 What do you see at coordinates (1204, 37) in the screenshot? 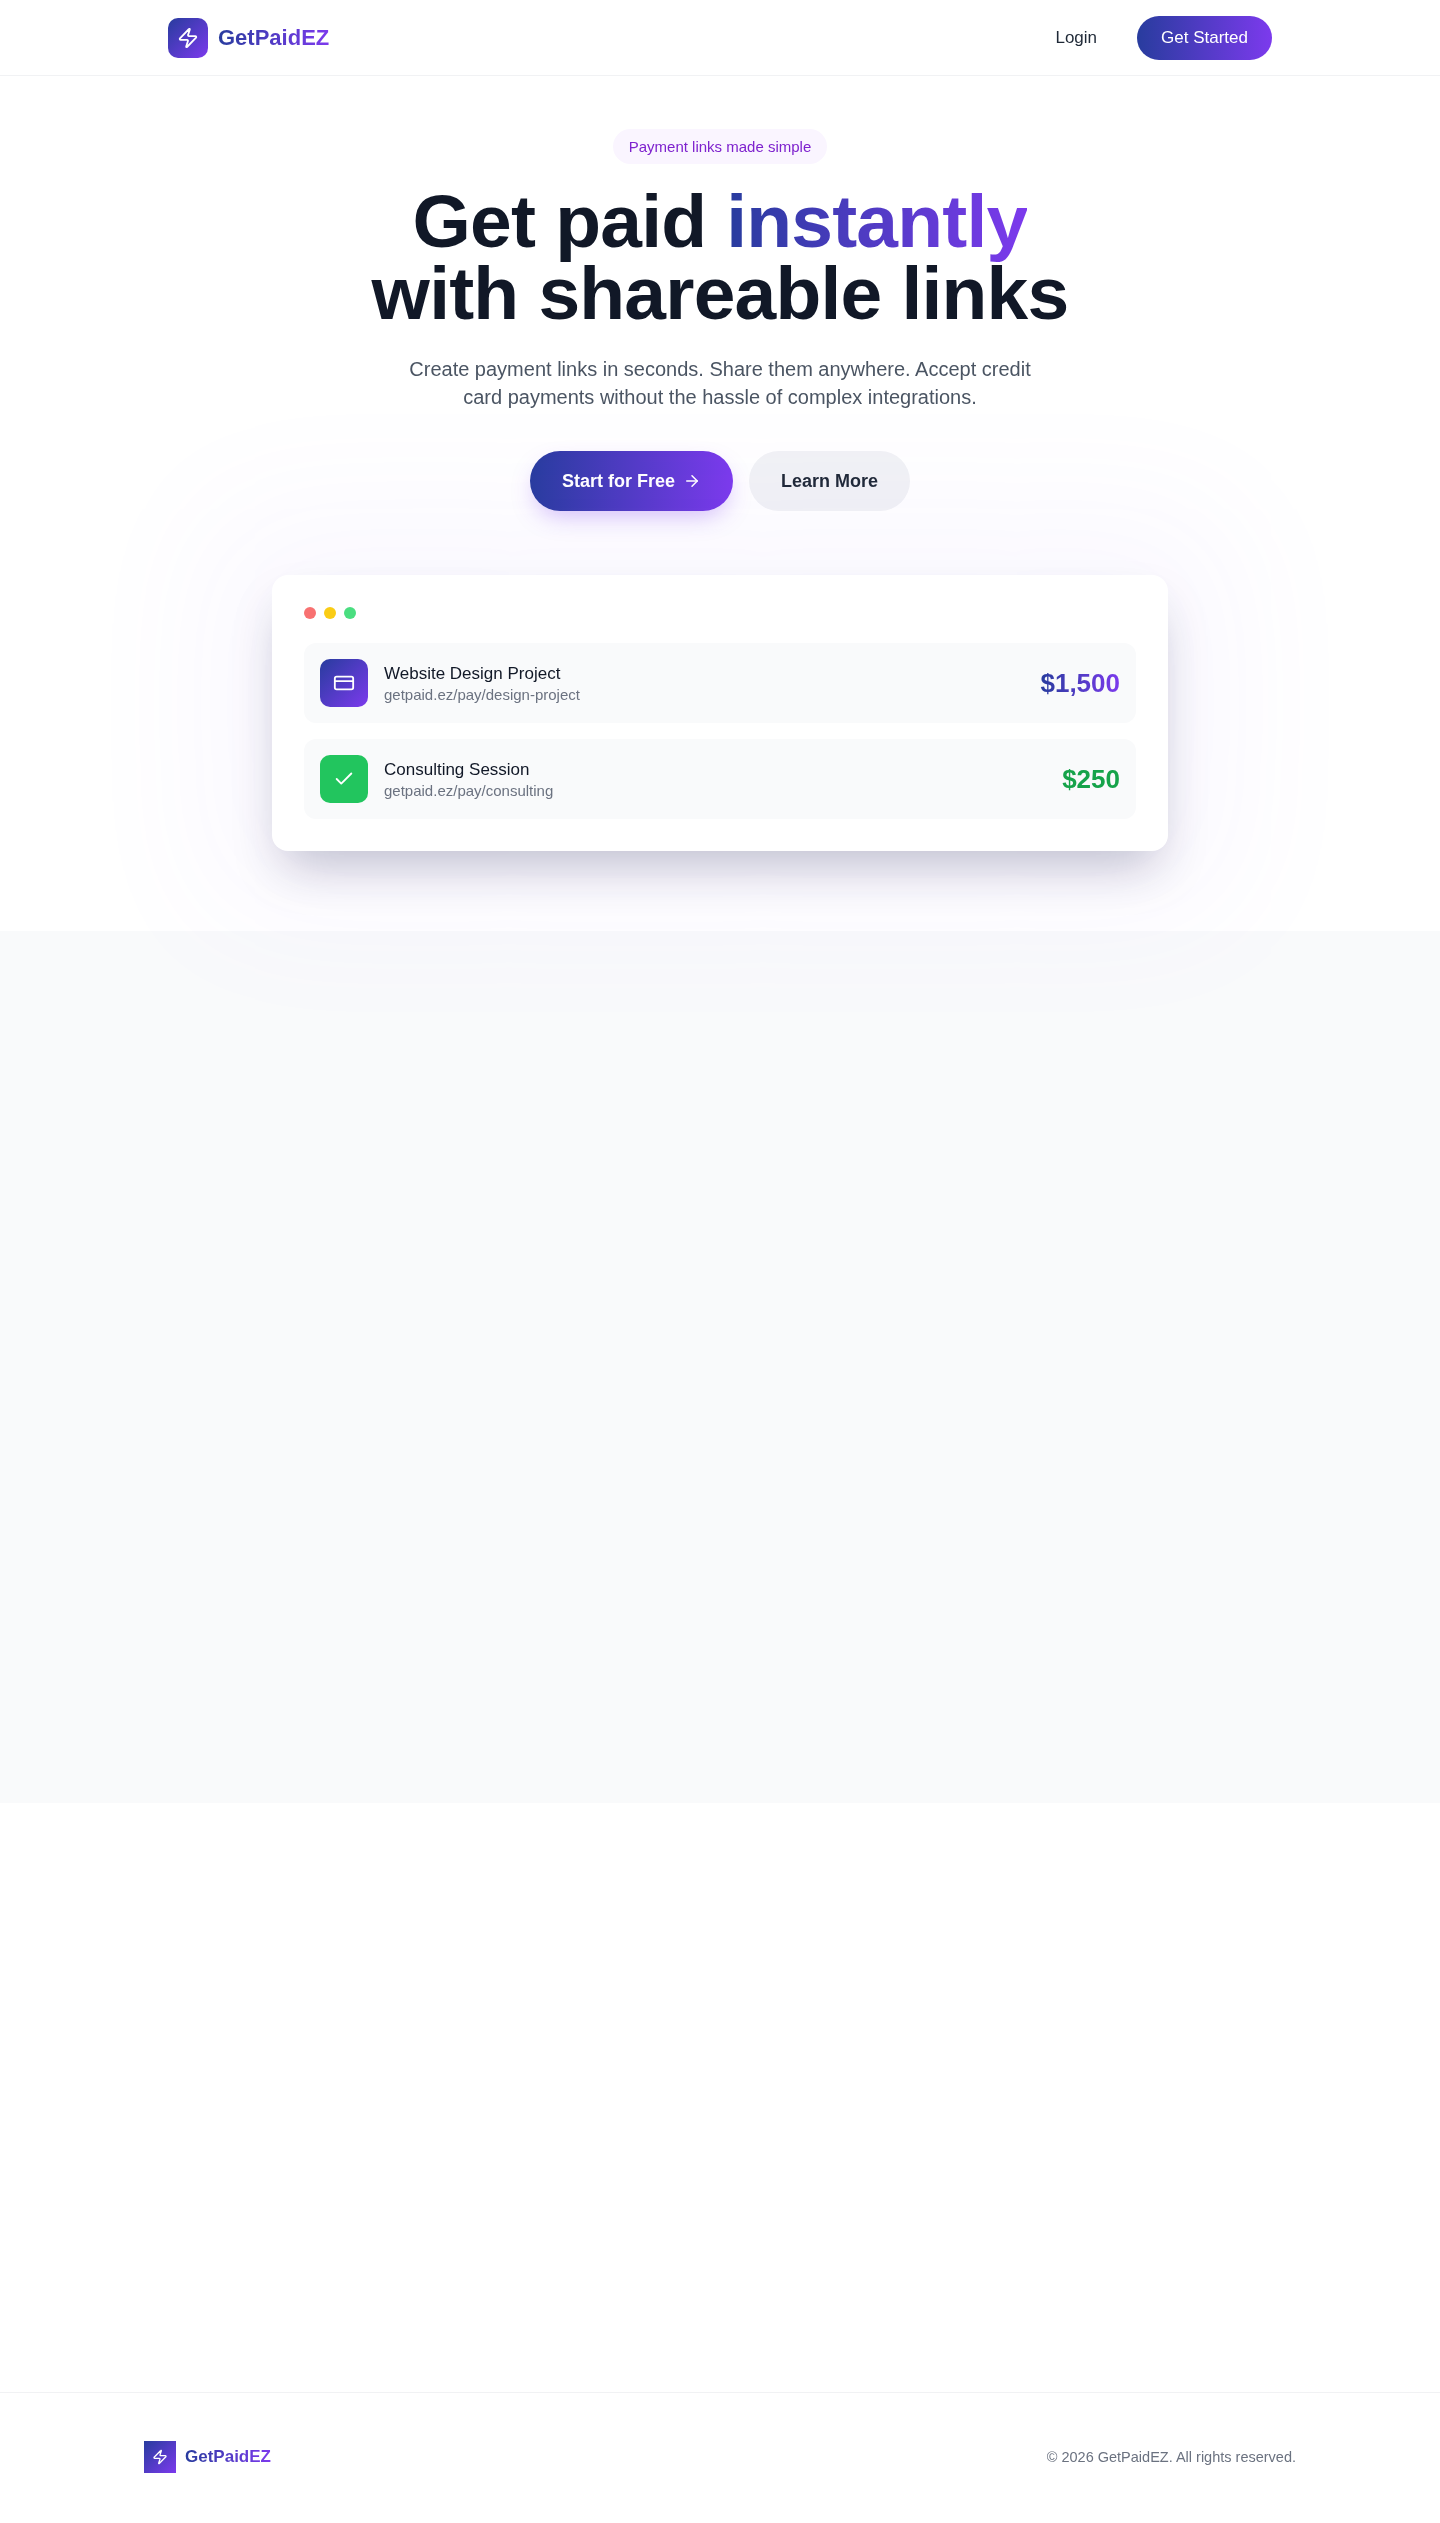
I see `get-started-button: Get Started` at bounding box center [1204, 37].